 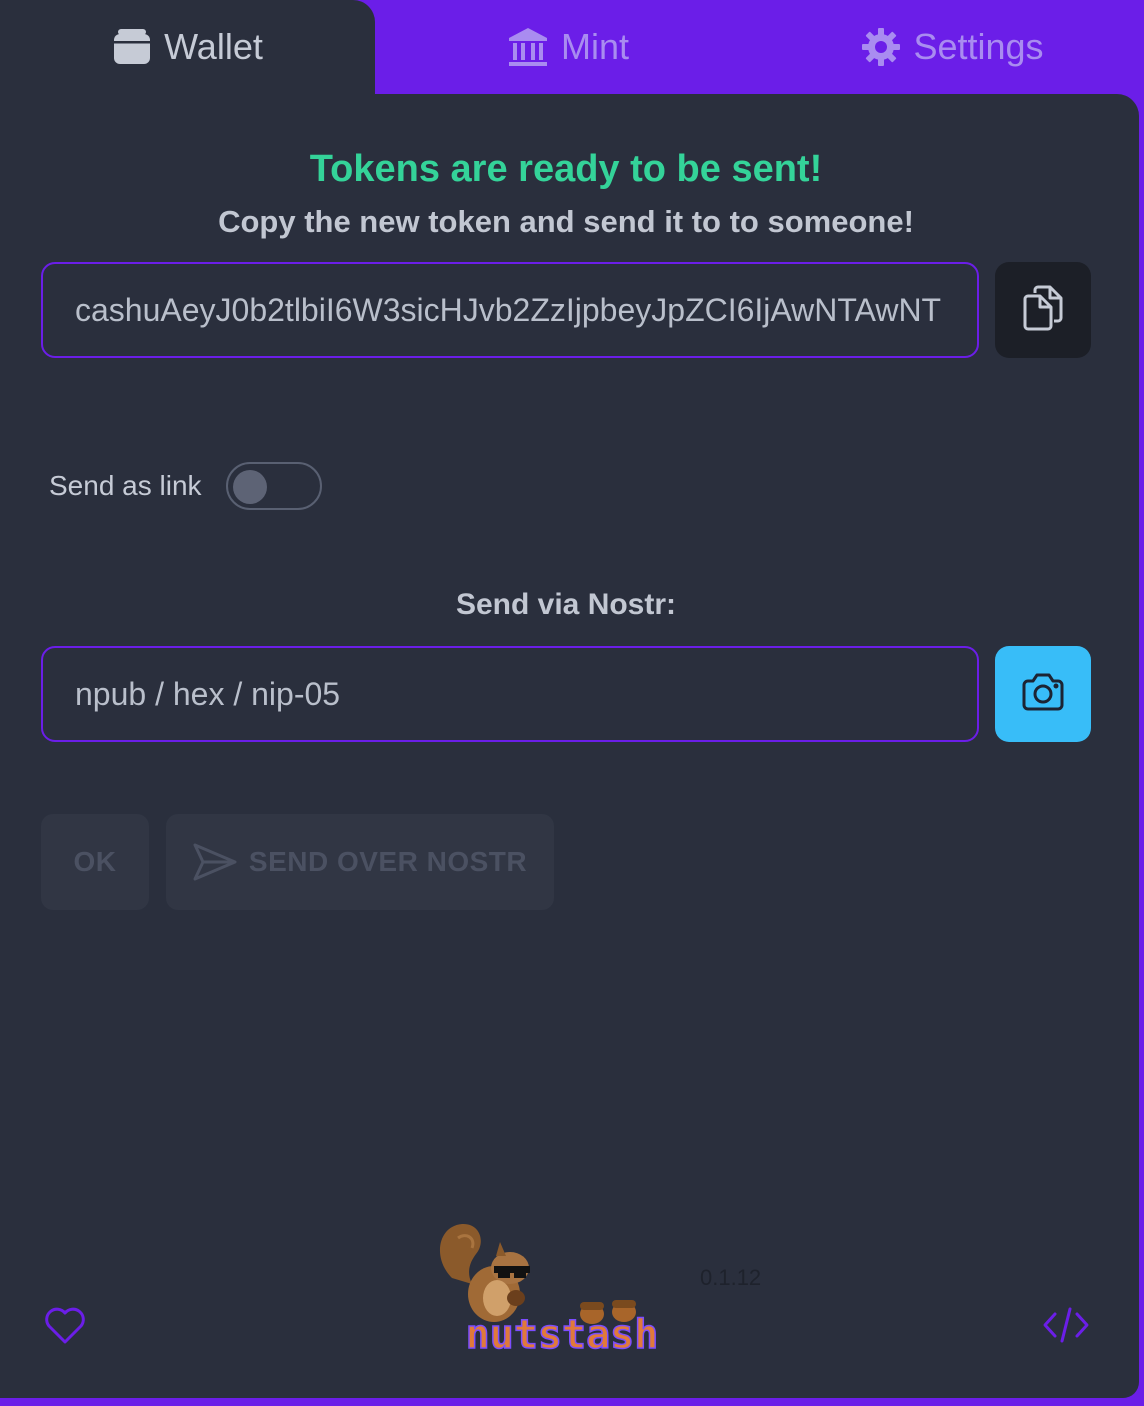 I want to click on tab-mint: Mint, so click(x=568, y=47).